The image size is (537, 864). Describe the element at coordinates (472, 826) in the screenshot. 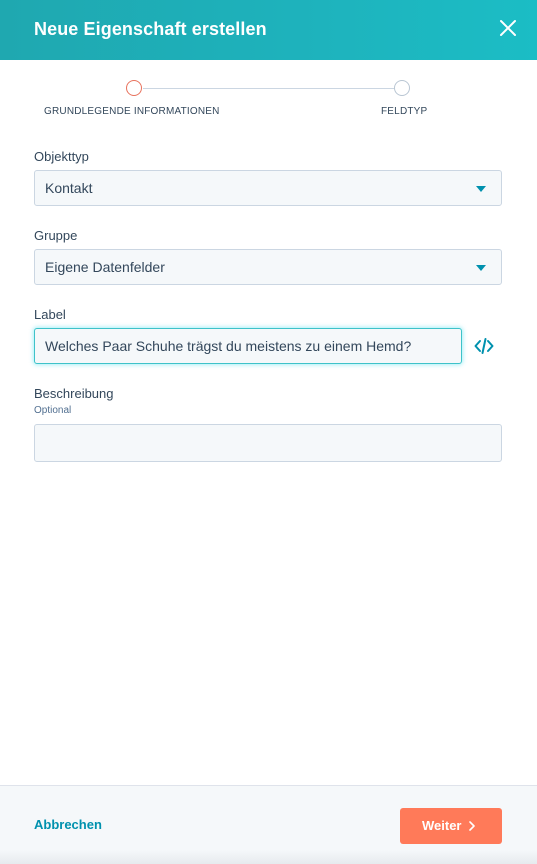

I see `chevron-right-icon` at that location.